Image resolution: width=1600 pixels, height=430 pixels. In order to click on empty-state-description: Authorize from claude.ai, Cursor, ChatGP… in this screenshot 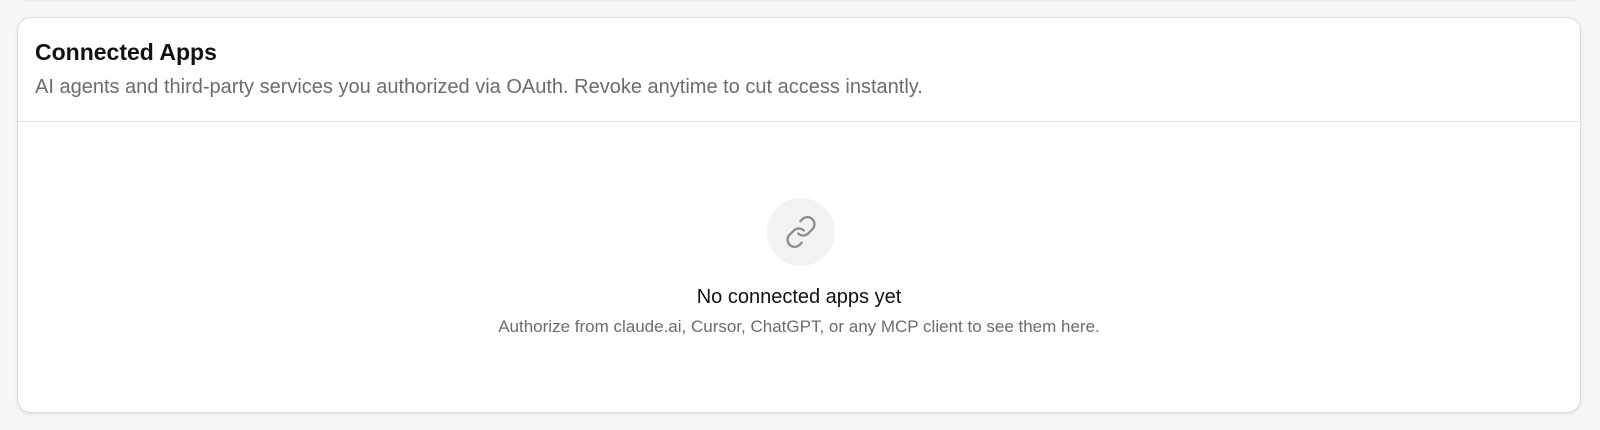, I will do `click(799, 326)`.